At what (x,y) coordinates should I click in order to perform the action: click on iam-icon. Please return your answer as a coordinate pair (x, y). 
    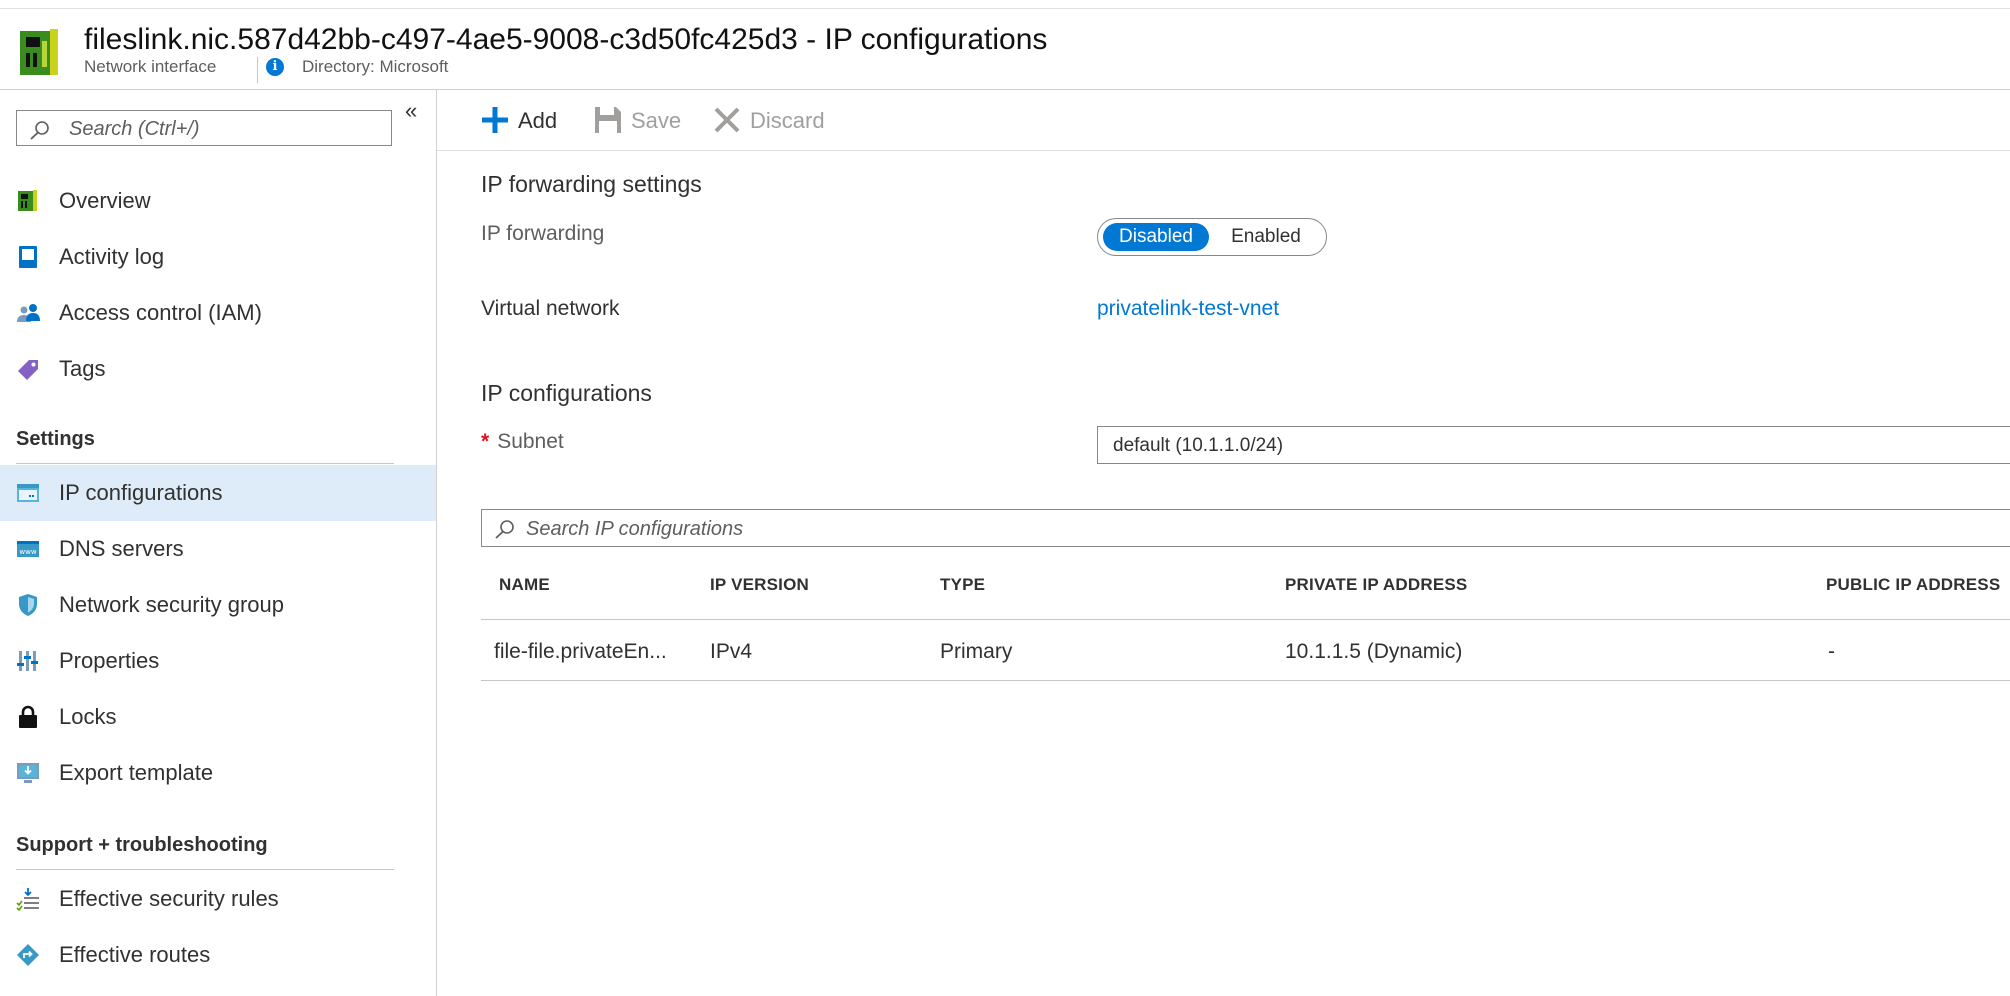
    Looking at the image, I should click on (28, 313).